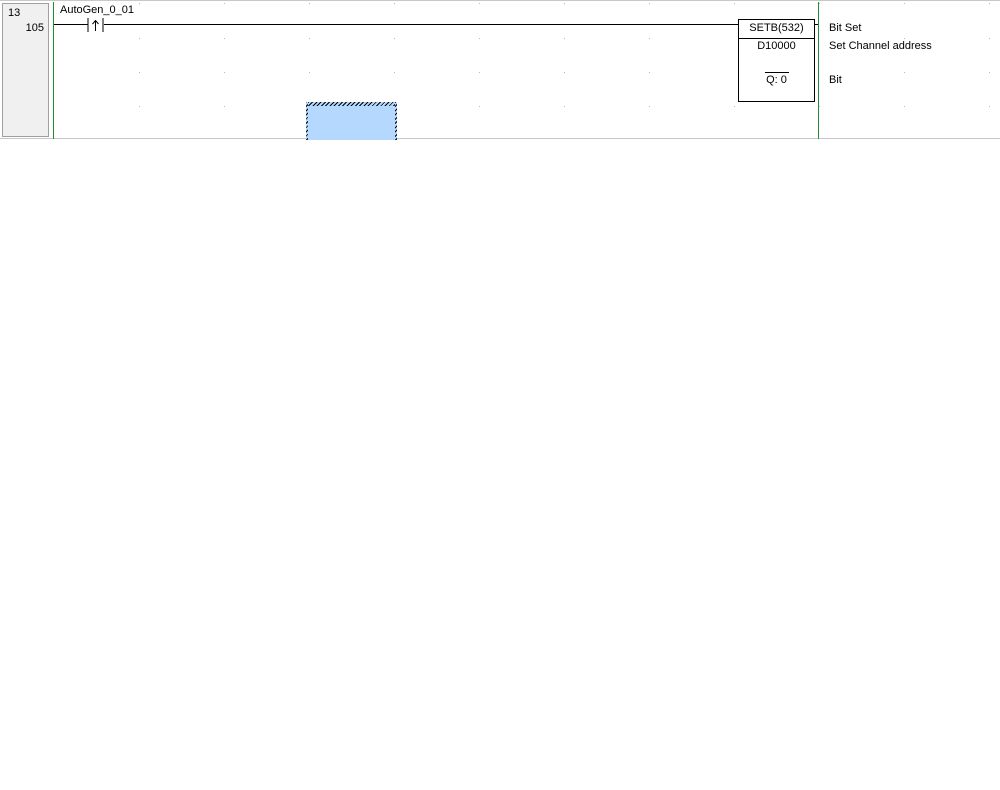 The height and width of the screenshot is (790, 1000). I want to click on contact-operand-label: AutoGen_0_01, so click(97, 10).